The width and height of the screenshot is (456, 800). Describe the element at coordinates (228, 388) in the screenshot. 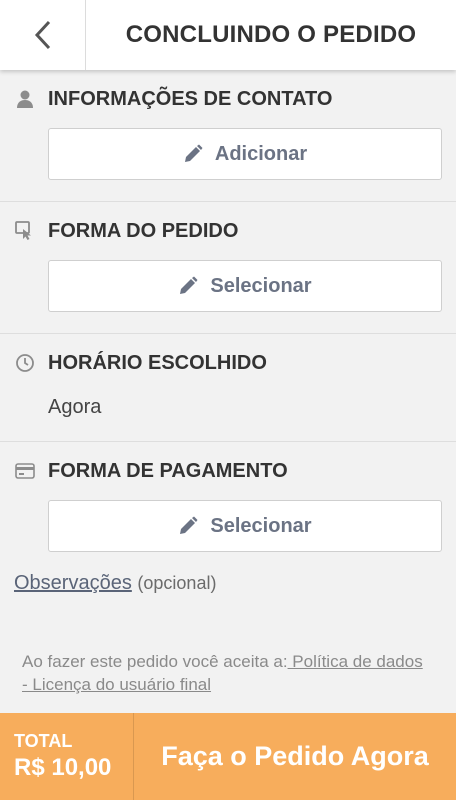

I see `schedule-section: HORÁRIO ESCOLHIDO Agora` at that location.